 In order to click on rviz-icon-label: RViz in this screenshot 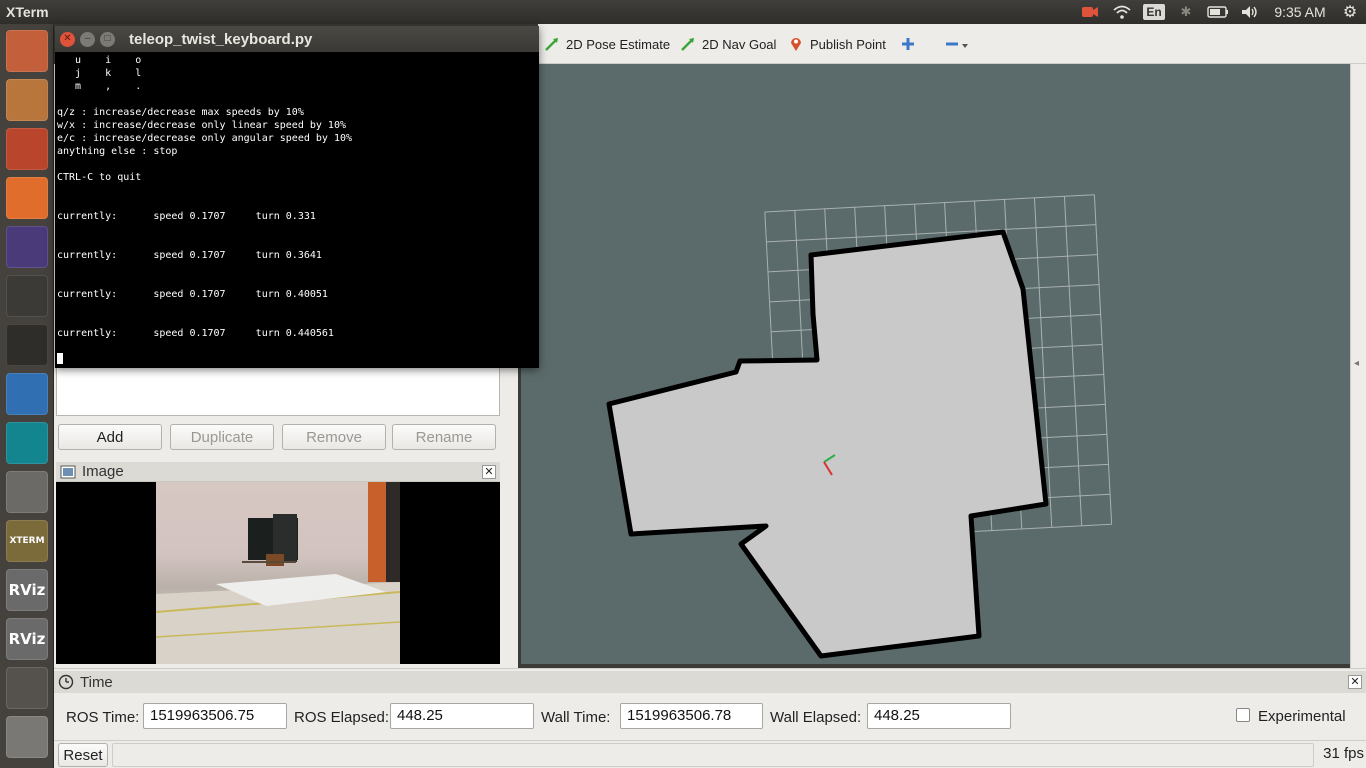, I will do `click(27, 590)`.